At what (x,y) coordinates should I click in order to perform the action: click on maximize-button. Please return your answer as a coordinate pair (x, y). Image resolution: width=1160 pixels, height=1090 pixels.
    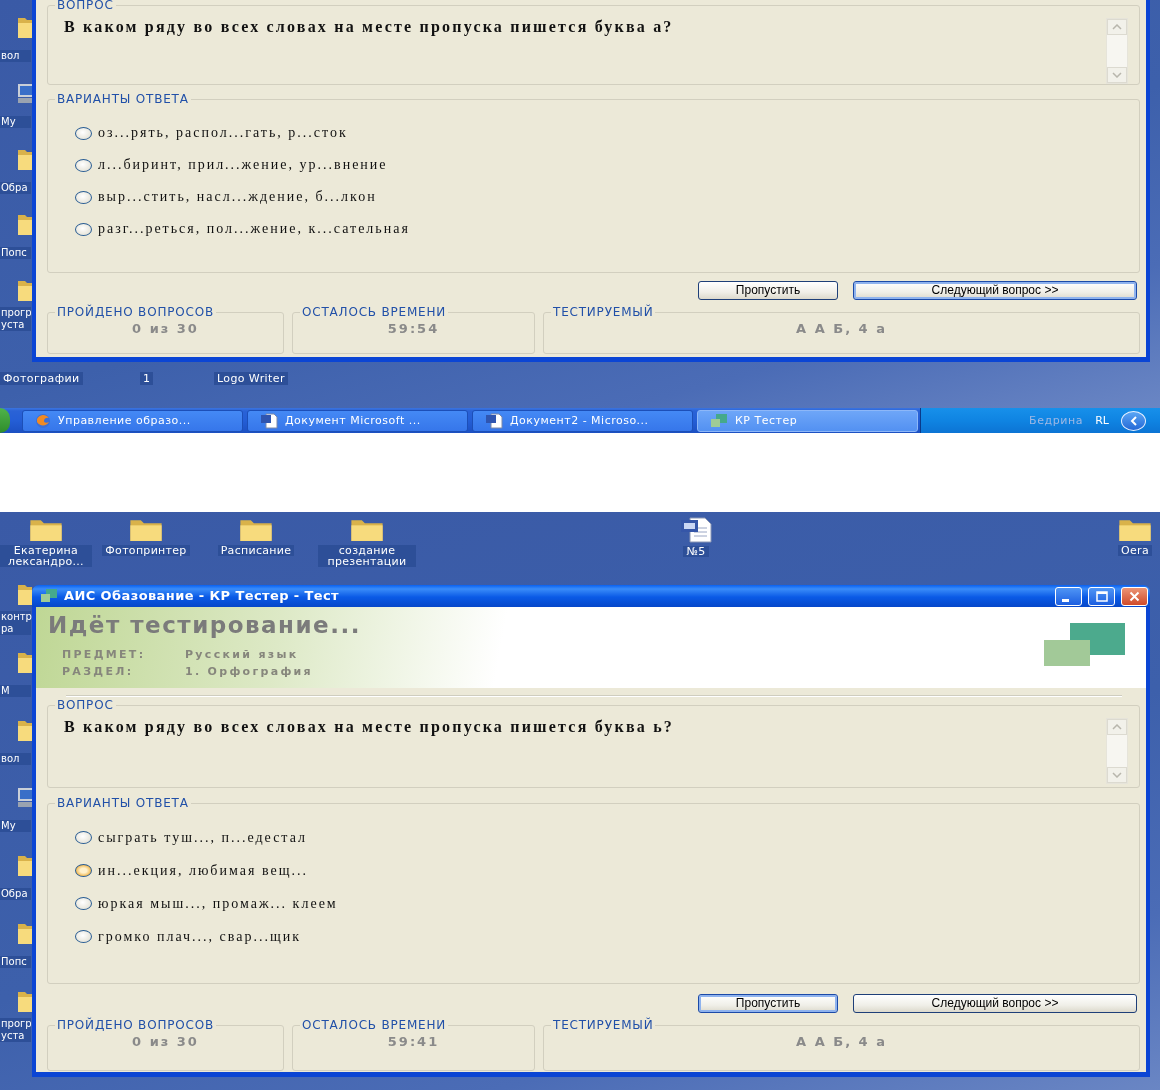
    Looking at the image, I should click on (1101, 596).